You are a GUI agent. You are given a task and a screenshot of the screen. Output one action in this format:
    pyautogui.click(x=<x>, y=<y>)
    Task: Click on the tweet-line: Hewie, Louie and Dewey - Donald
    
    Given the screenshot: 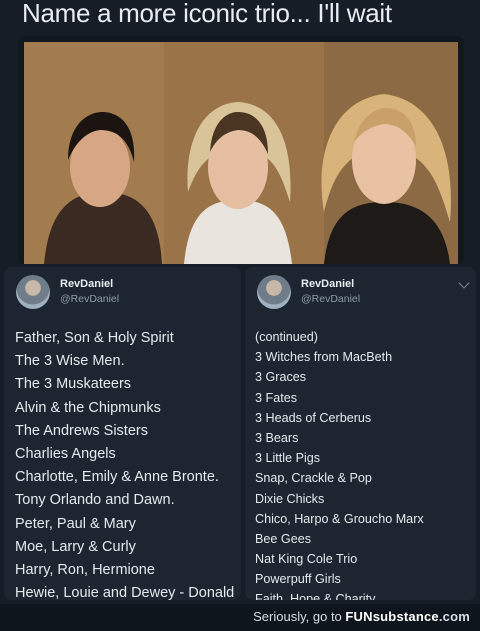 What is the action you would take?
    pyautogui.click(x=125, y=592)
    